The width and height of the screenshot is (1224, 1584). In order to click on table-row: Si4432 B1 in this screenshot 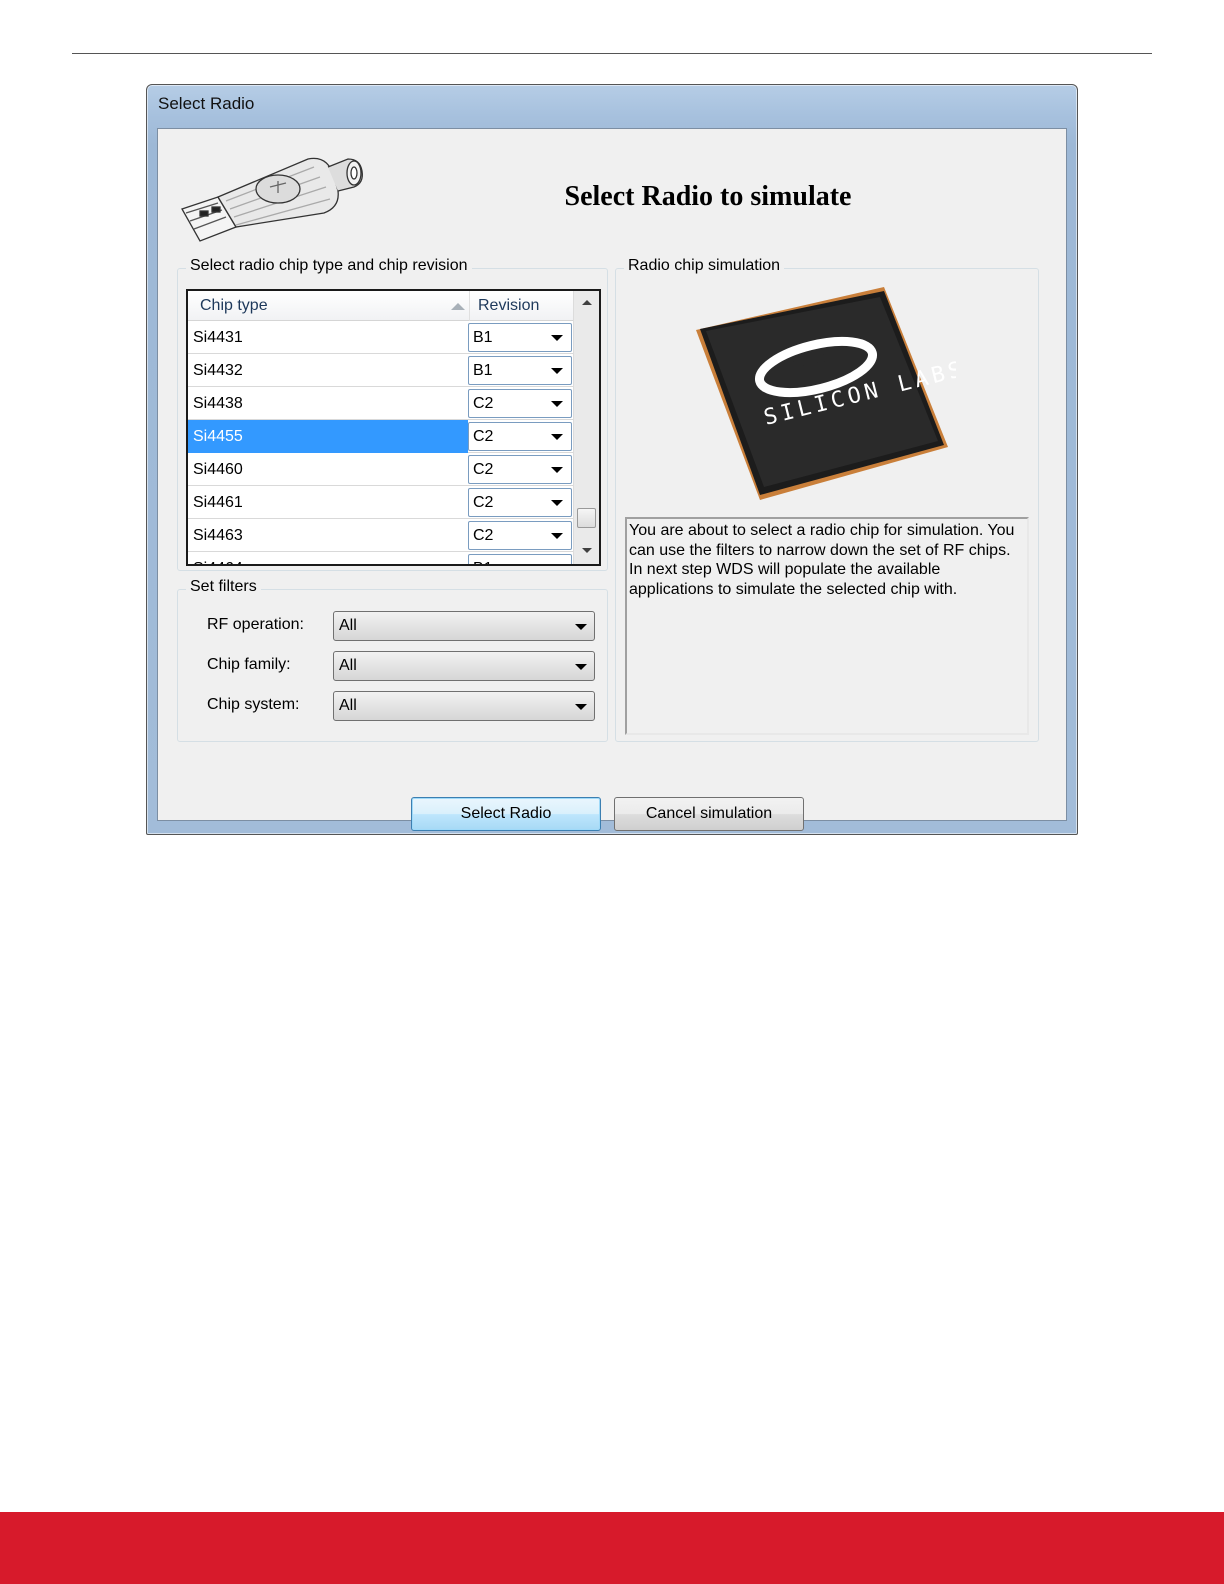, I will do `click(380, 370)`.